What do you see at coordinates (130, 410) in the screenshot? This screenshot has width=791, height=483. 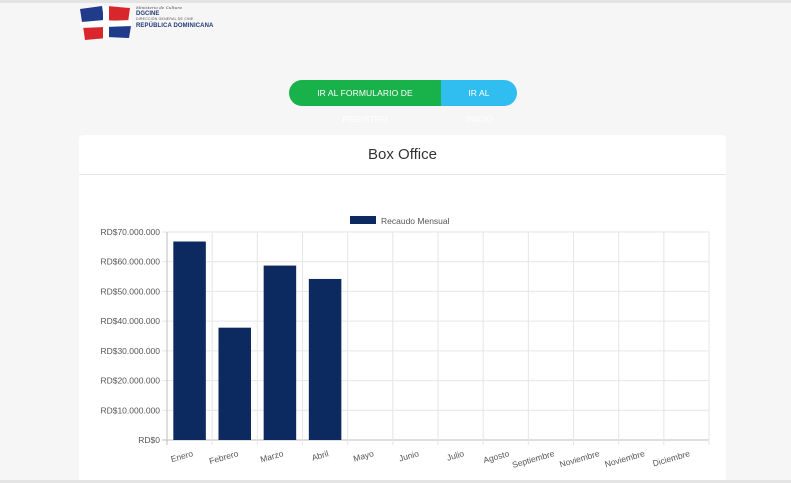 I see `y-tick-label: RD$10.000.000` at bounding box center [130, 410].